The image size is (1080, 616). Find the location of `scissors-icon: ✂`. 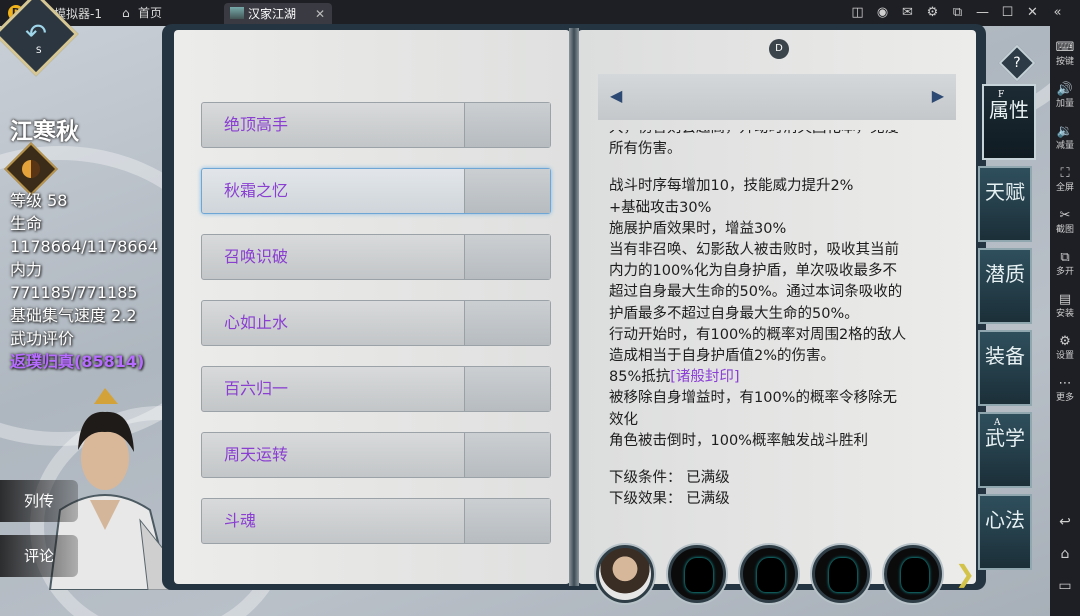

scissors-icon: ✂ is located at coordinates (1065, 215).